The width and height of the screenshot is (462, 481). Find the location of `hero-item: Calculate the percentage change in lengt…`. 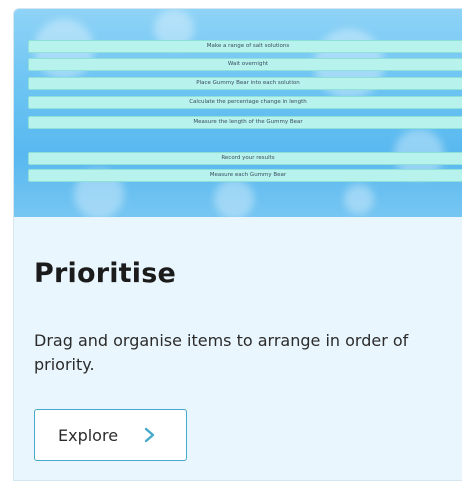

hero-item: Calculate the percentage change in lengt… is located at coordinates (245, 102).